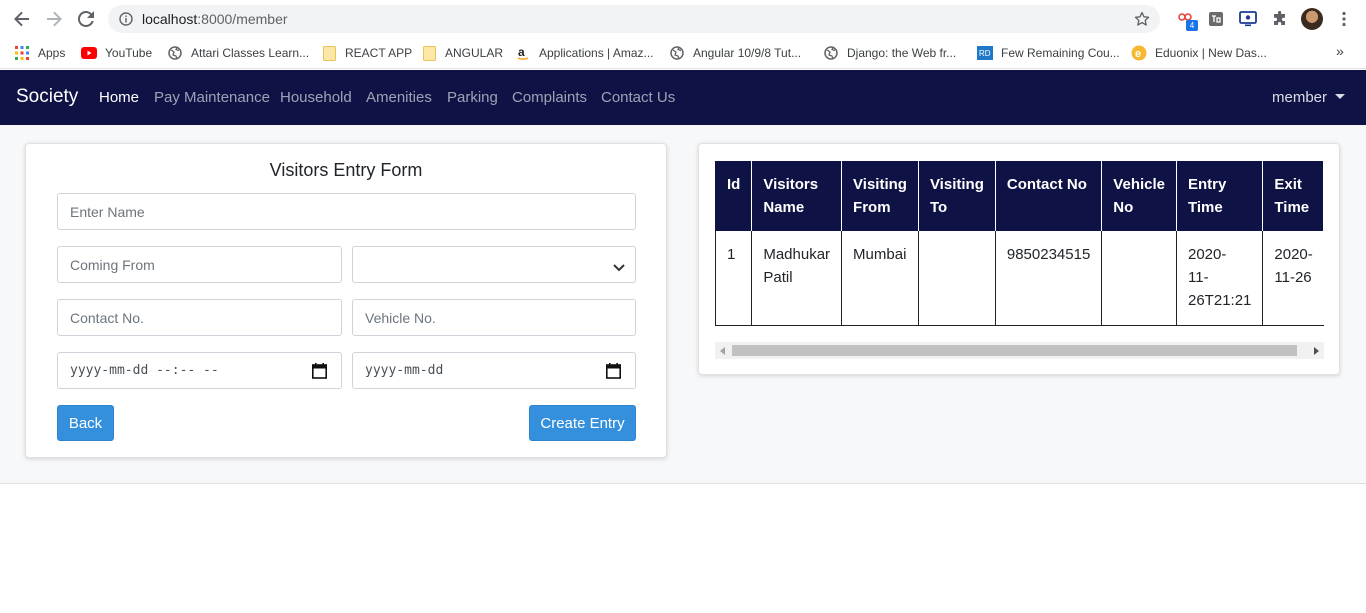  What do you see at coordinates (1340, 51) in the screenshot?
I see `bookmarks-overflow-icon: »` at bounding box center [1340, 51].